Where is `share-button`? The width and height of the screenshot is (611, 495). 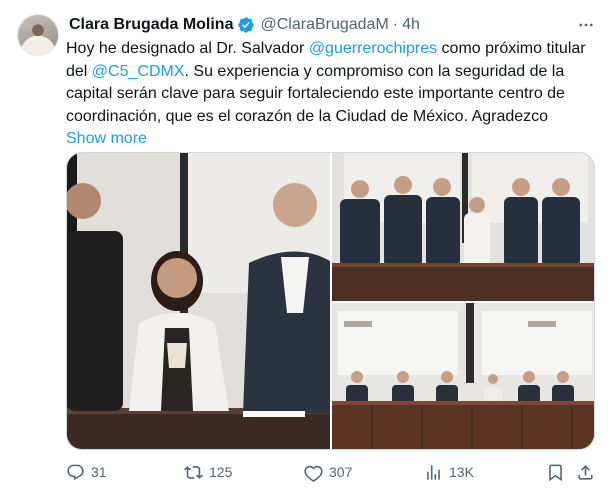
share-button is located at coordinates (585, 472).